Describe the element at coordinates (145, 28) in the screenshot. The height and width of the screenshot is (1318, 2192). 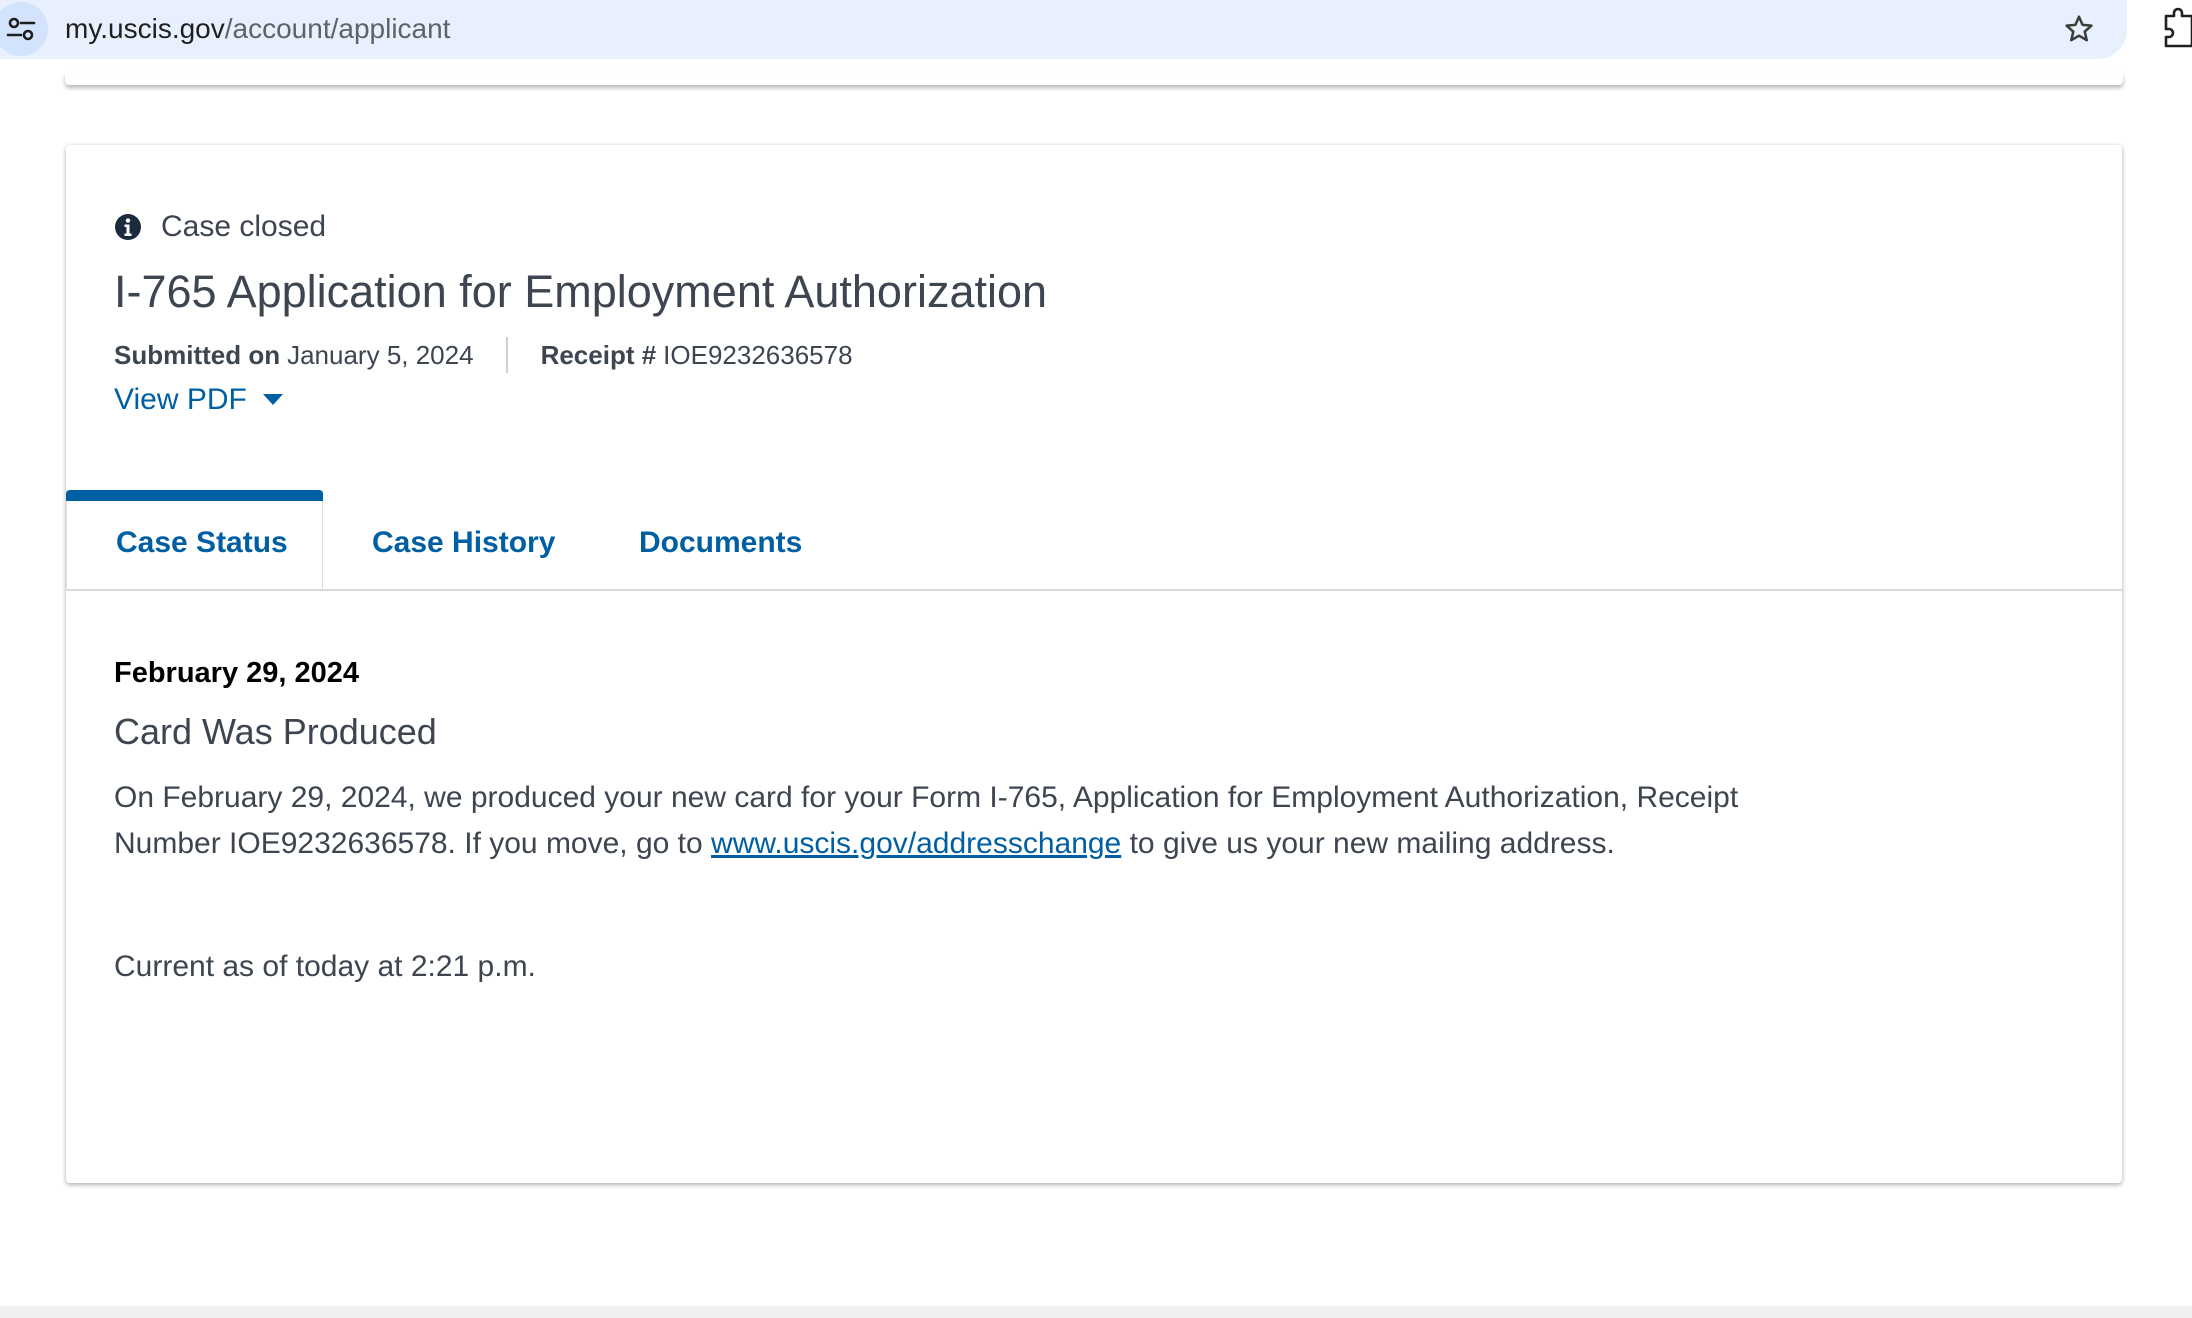
I see `url-host: my.uscis.gov` at that location.